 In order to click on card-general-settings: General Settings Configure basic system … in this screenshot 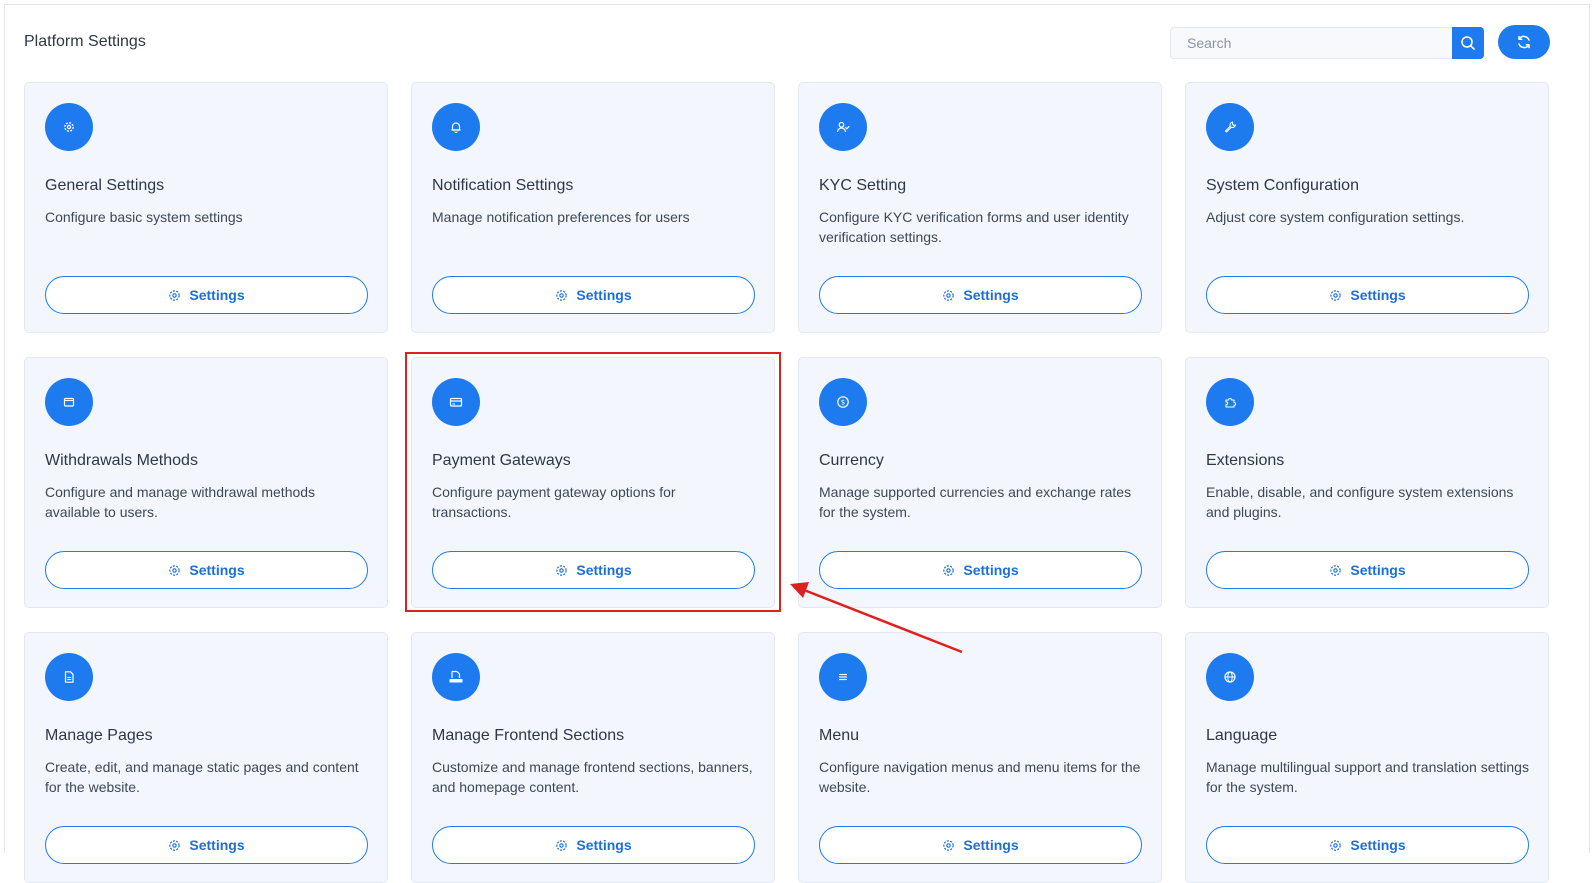, I will do `click(206, 207)`.